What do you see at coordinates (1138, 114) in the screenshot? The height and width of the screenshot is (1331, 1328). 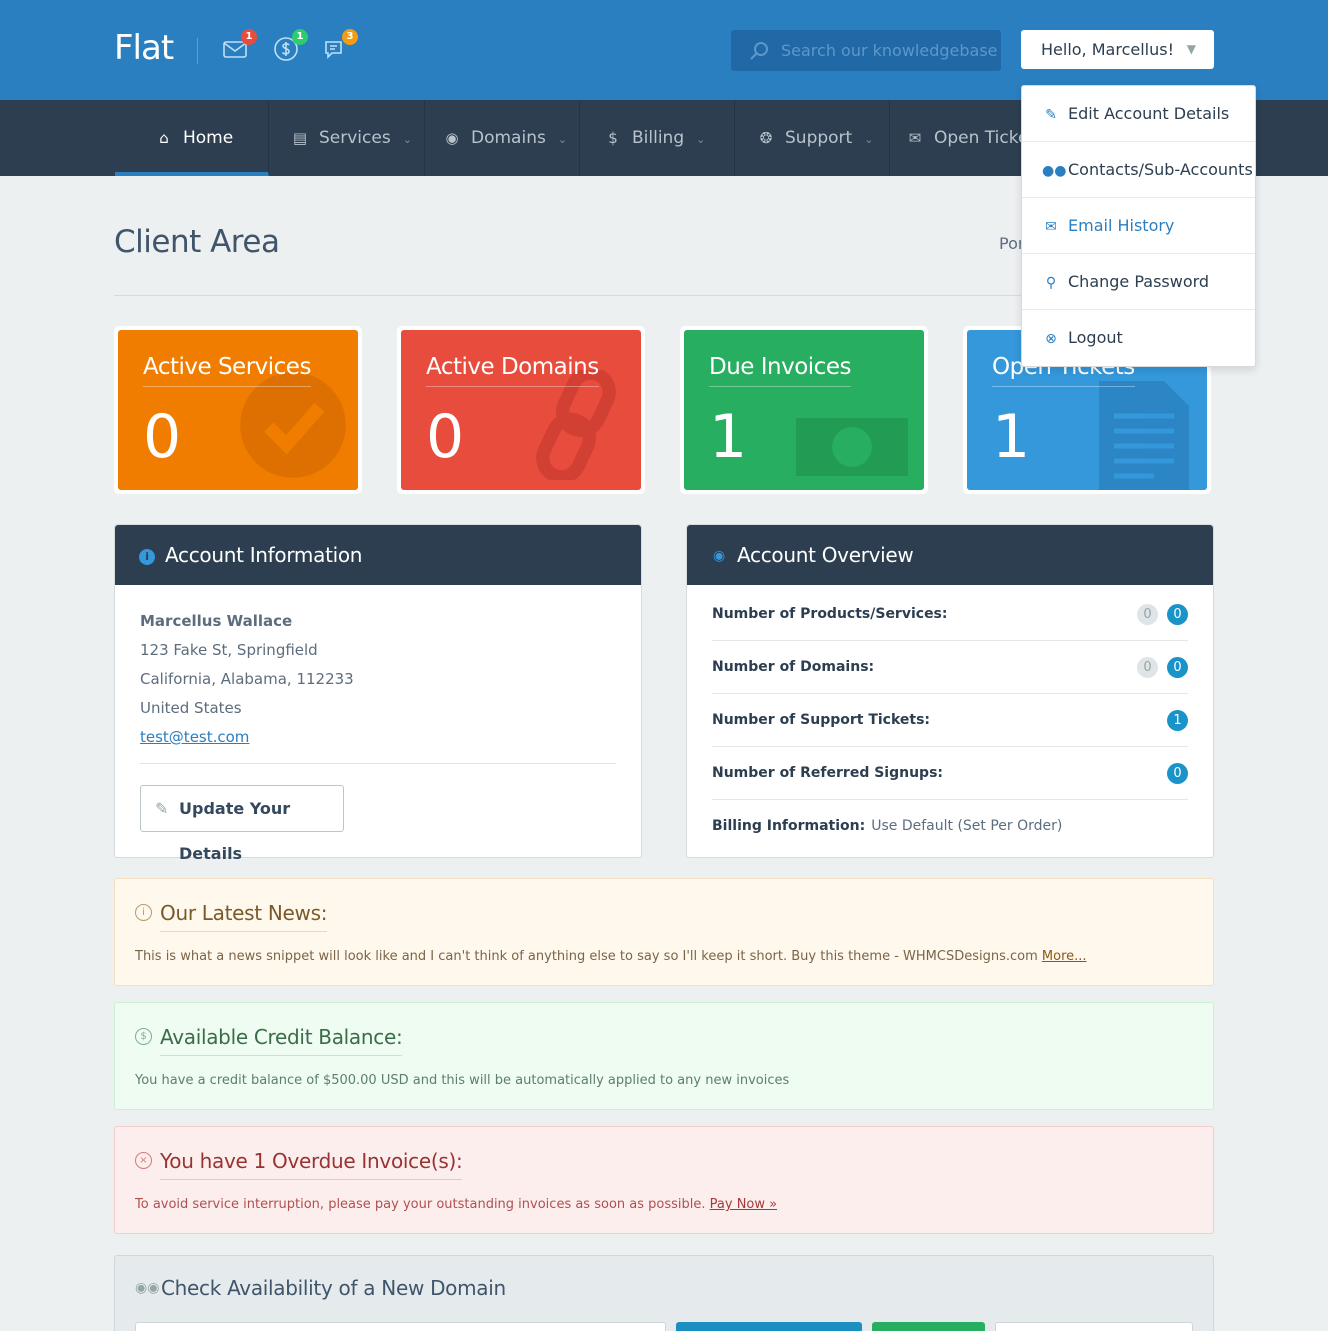 I see `menu-item-edit-account: ✎ Edit Account Details` at bounding box center [1138, 114].